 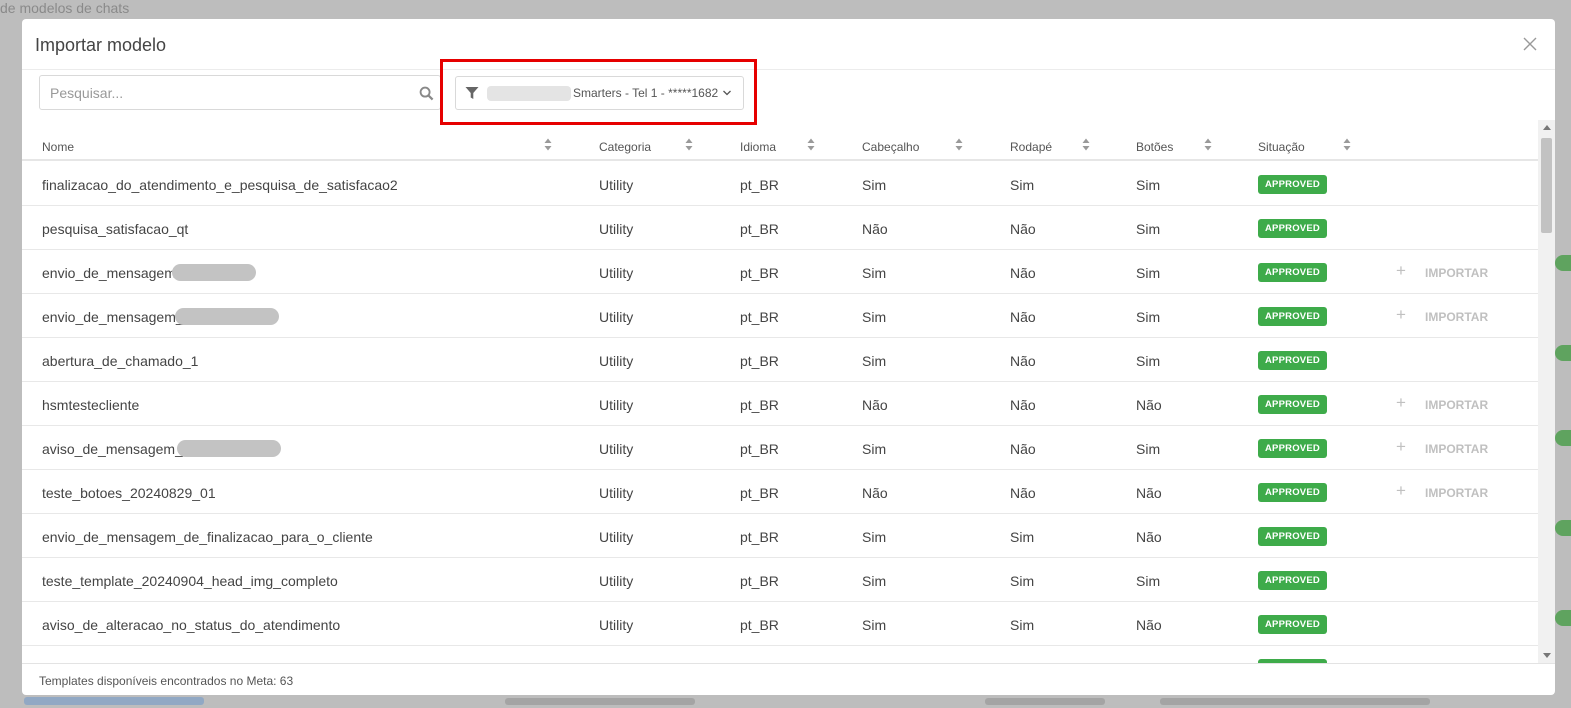 I want to click on cell-name: abertura_de_chamado_1, so click(x=120, y=361).